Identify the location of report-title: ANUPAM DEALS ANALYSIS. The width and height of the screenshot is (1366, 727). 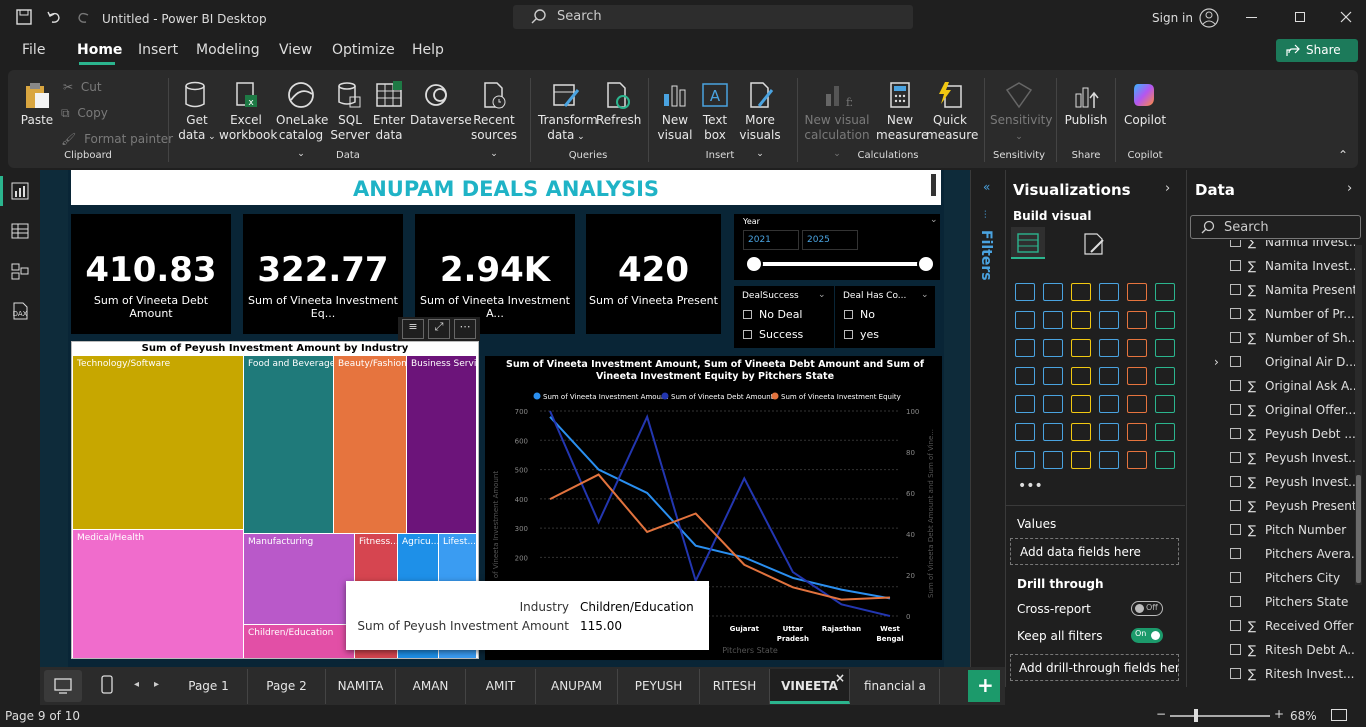
(506, 187).